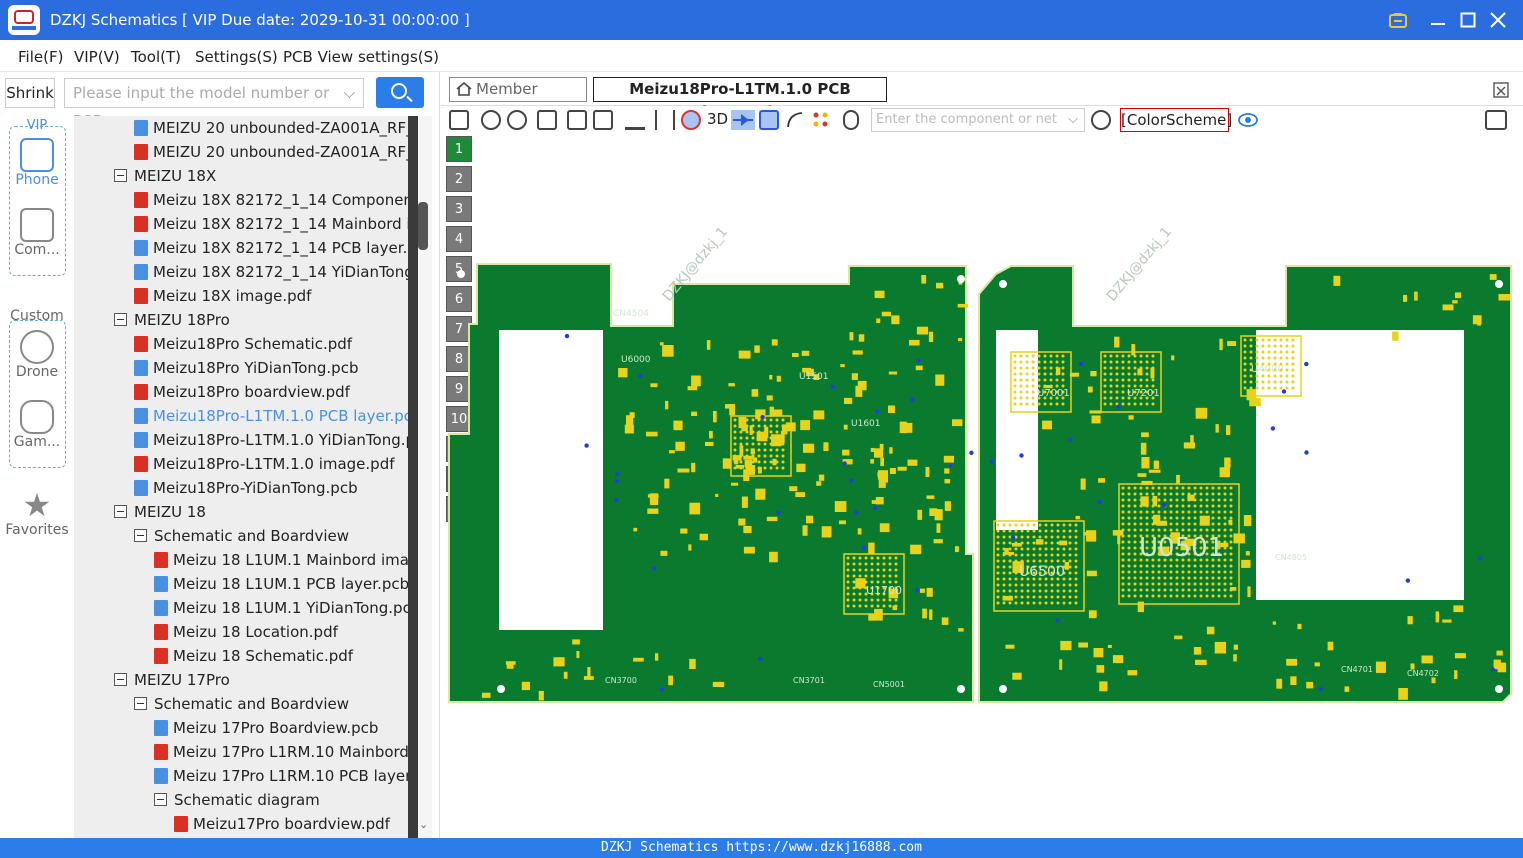  I want to click on tree-file: Meizu18Pro Schematic.pdf, so click(243, 344).